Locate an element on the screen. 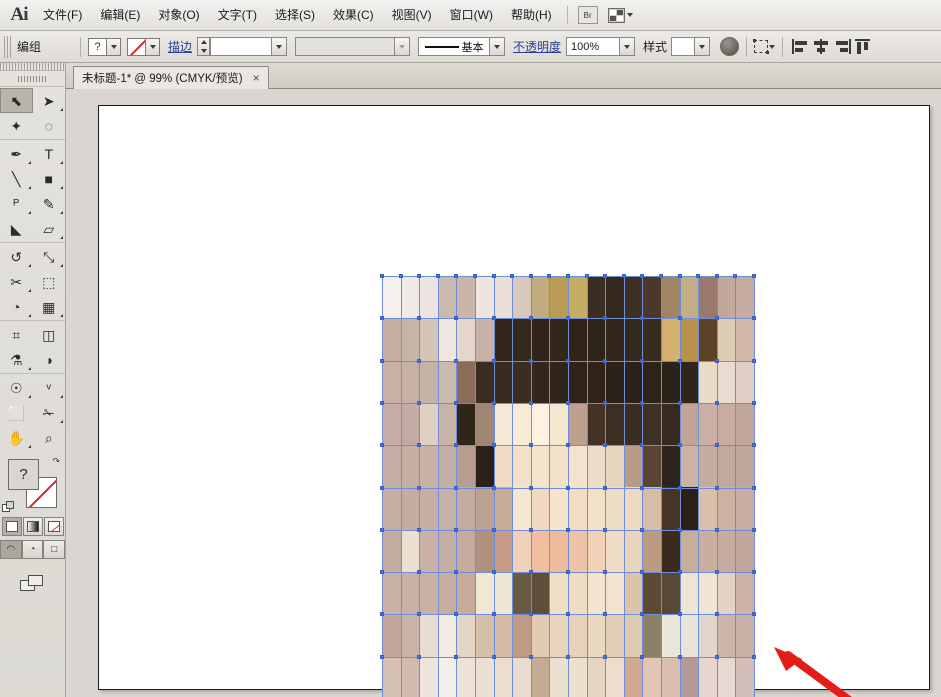 The width and height of the screenshot is (941, 697). stroke-weight-stepper is located at coordinates (204, 46).